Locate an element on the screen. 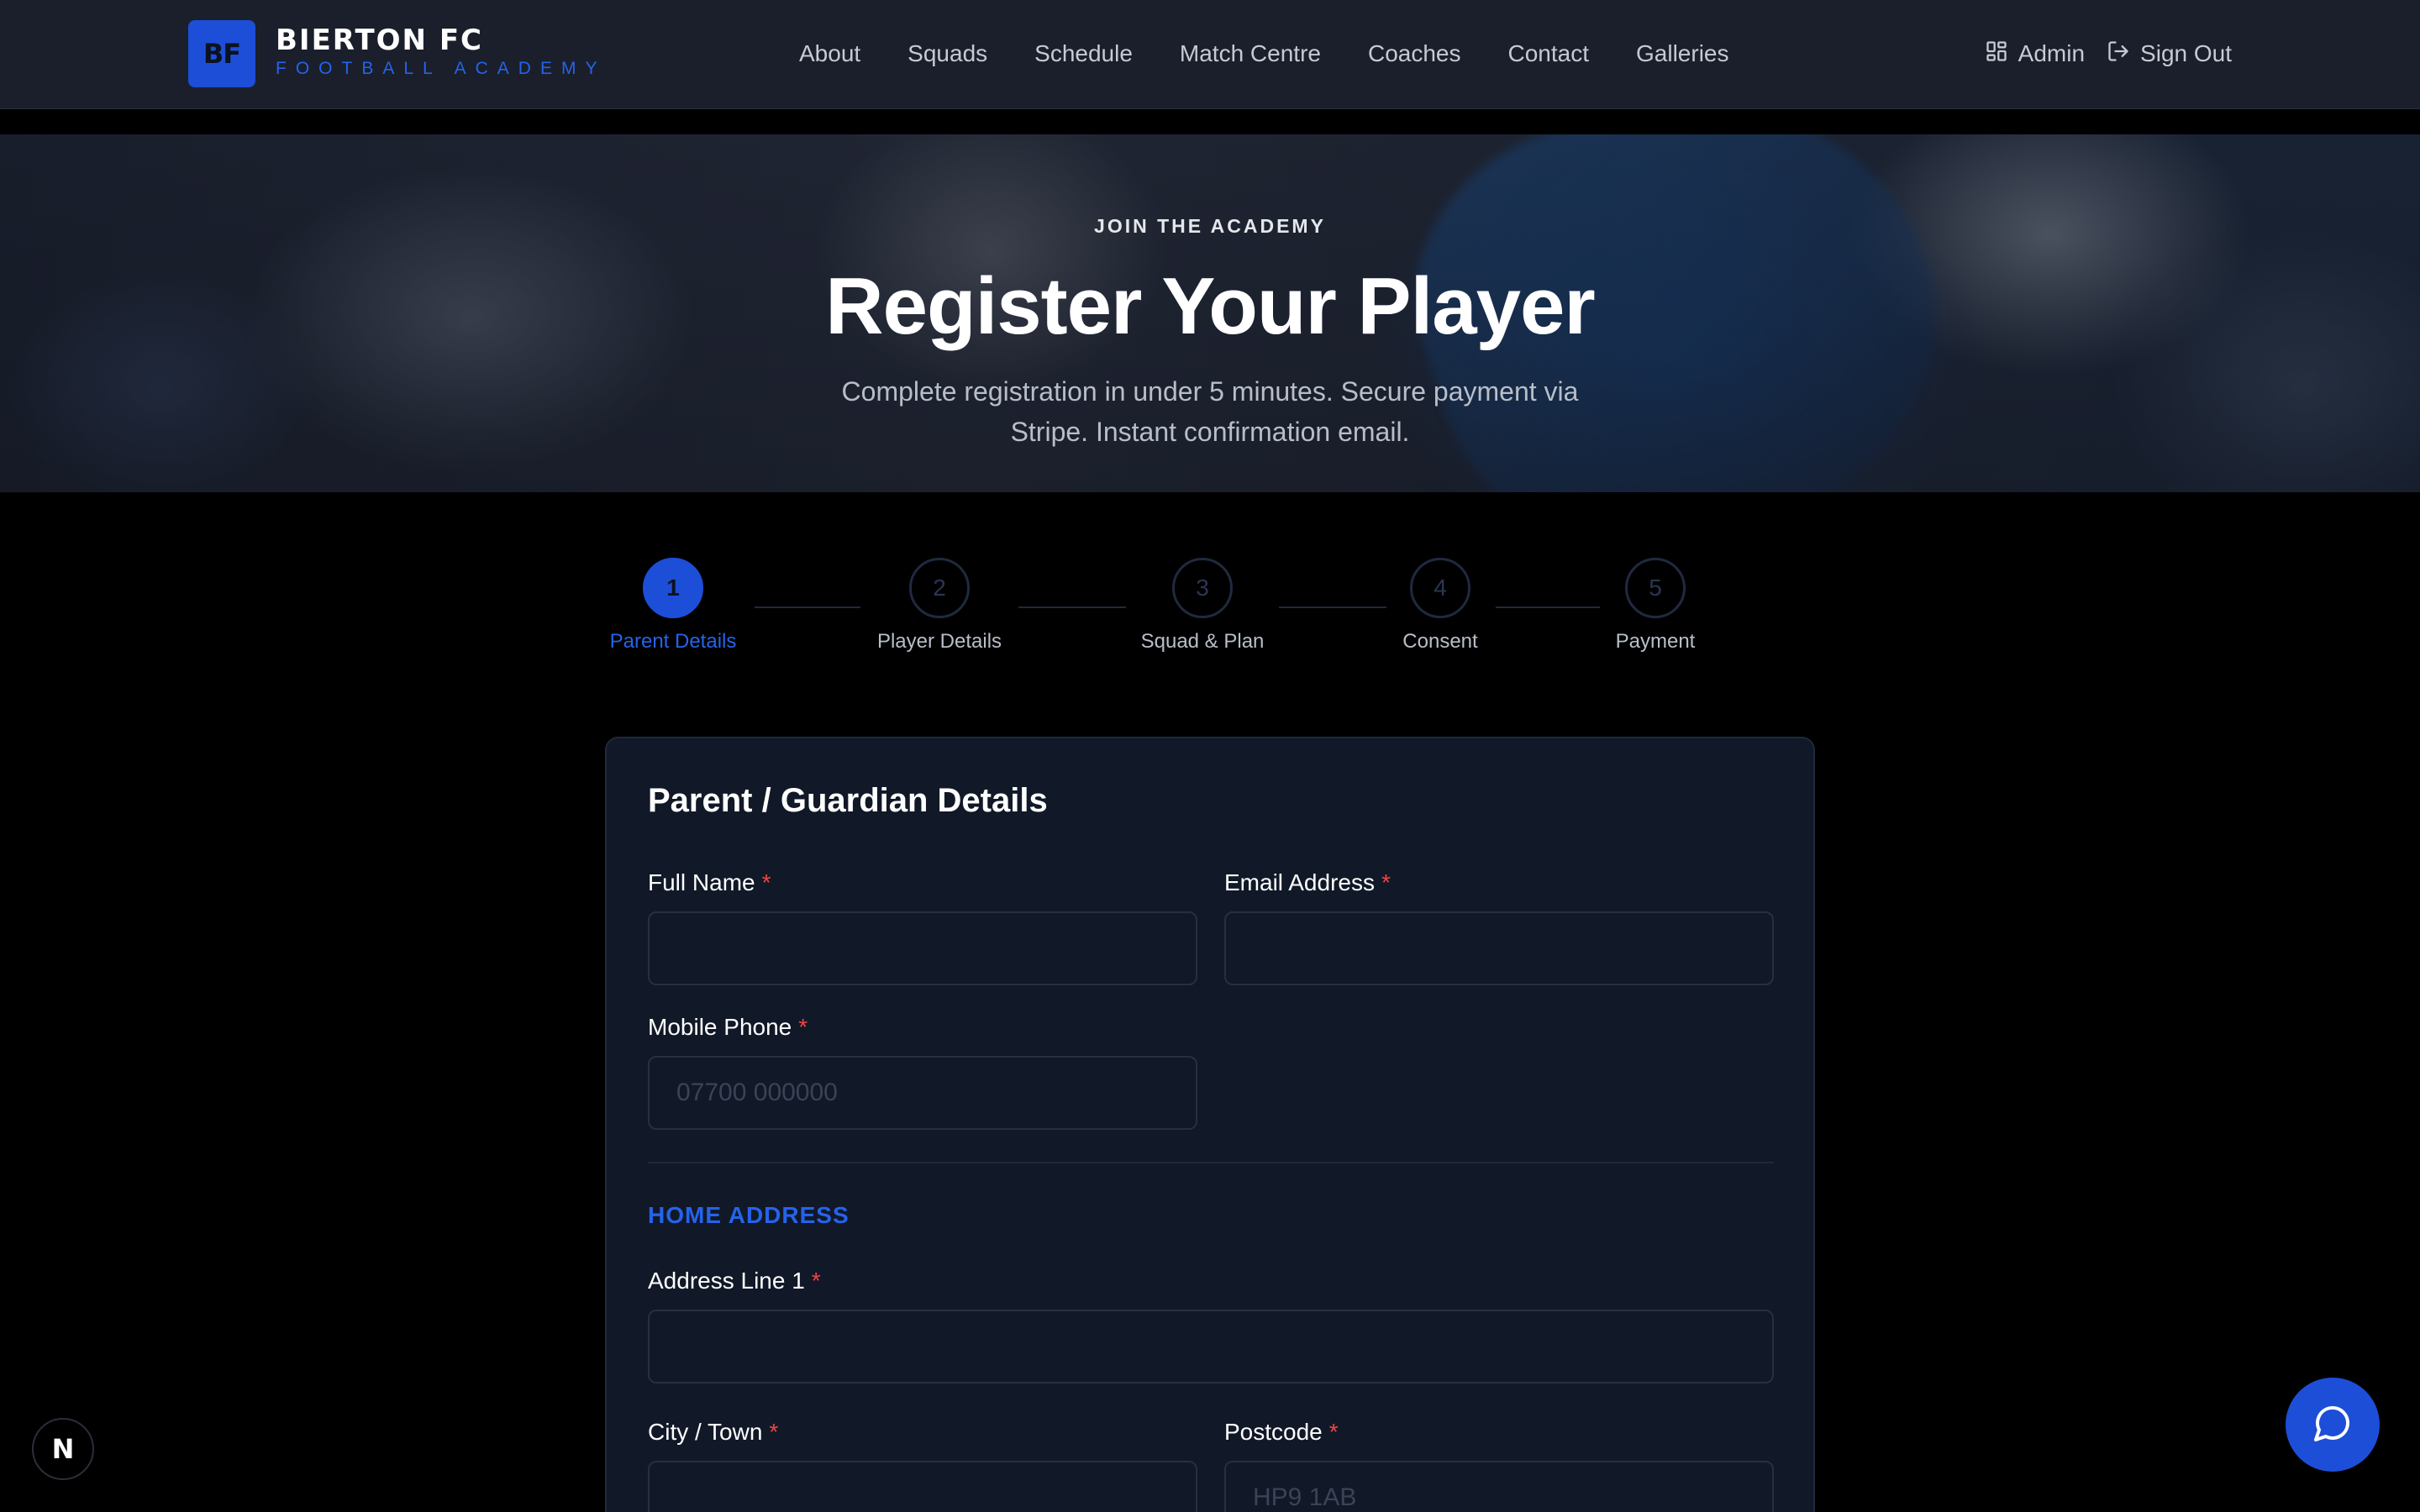  dashboard-icon is located at coordinates (1996, 54).